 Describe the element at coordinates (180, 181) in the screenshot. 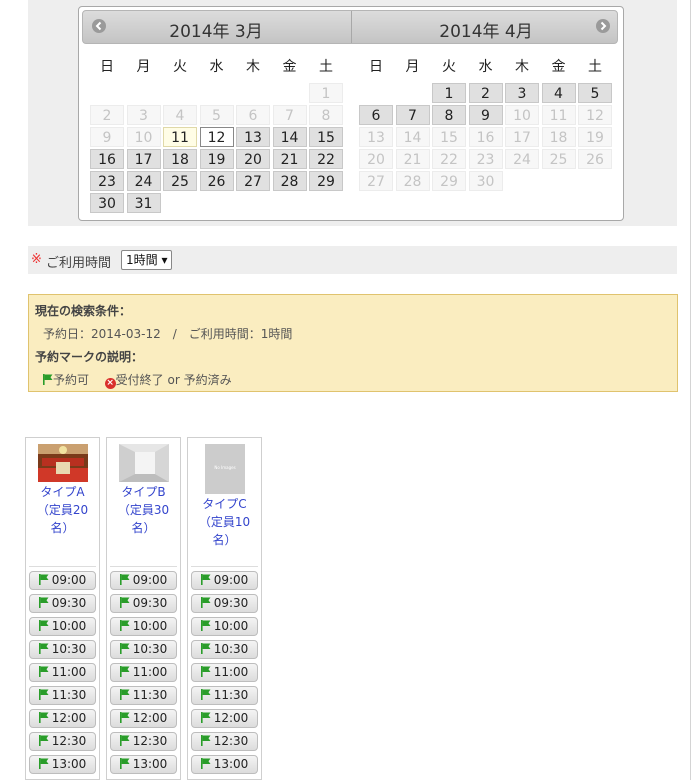

I see `calendar-day: 25` at that location.